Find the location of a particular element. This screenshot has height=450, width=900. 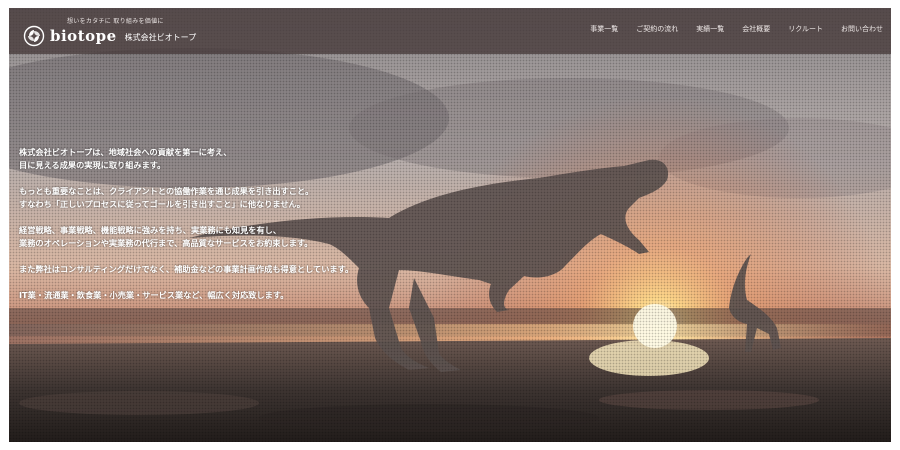

main-nav: 事業一覧 ご契約の流れ 実績一覧 会社概要 リクルート お問い合わせ is located at coordinates (736, 29).